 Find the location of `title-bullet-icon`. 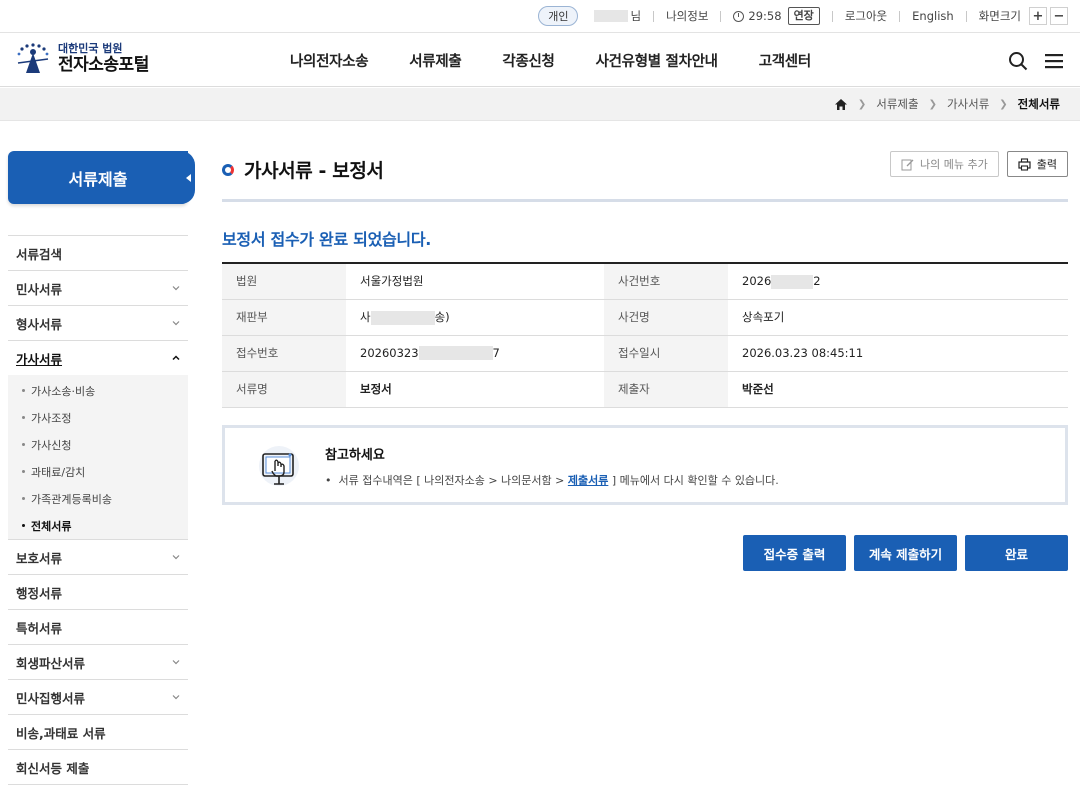

title-bullet-icon is located at coordinates (228, 169).